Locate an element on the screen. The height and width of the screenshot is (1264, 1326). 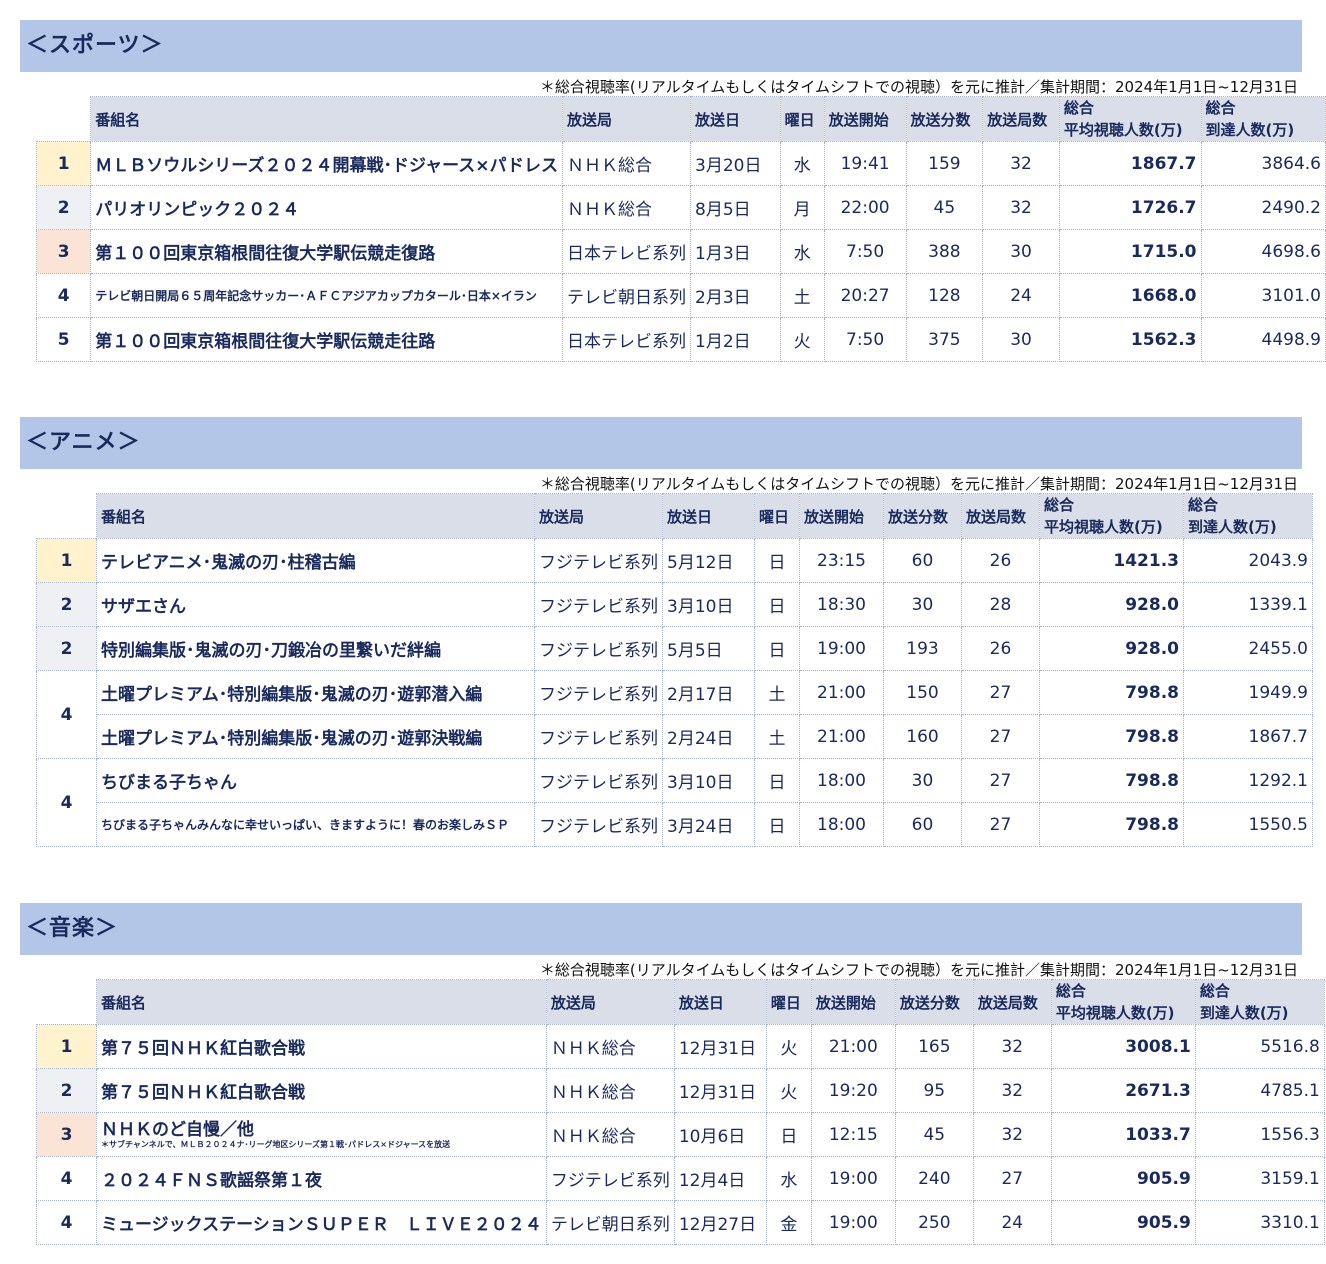
header-avg-top: 総合 is located at coordinates (1070, 991).